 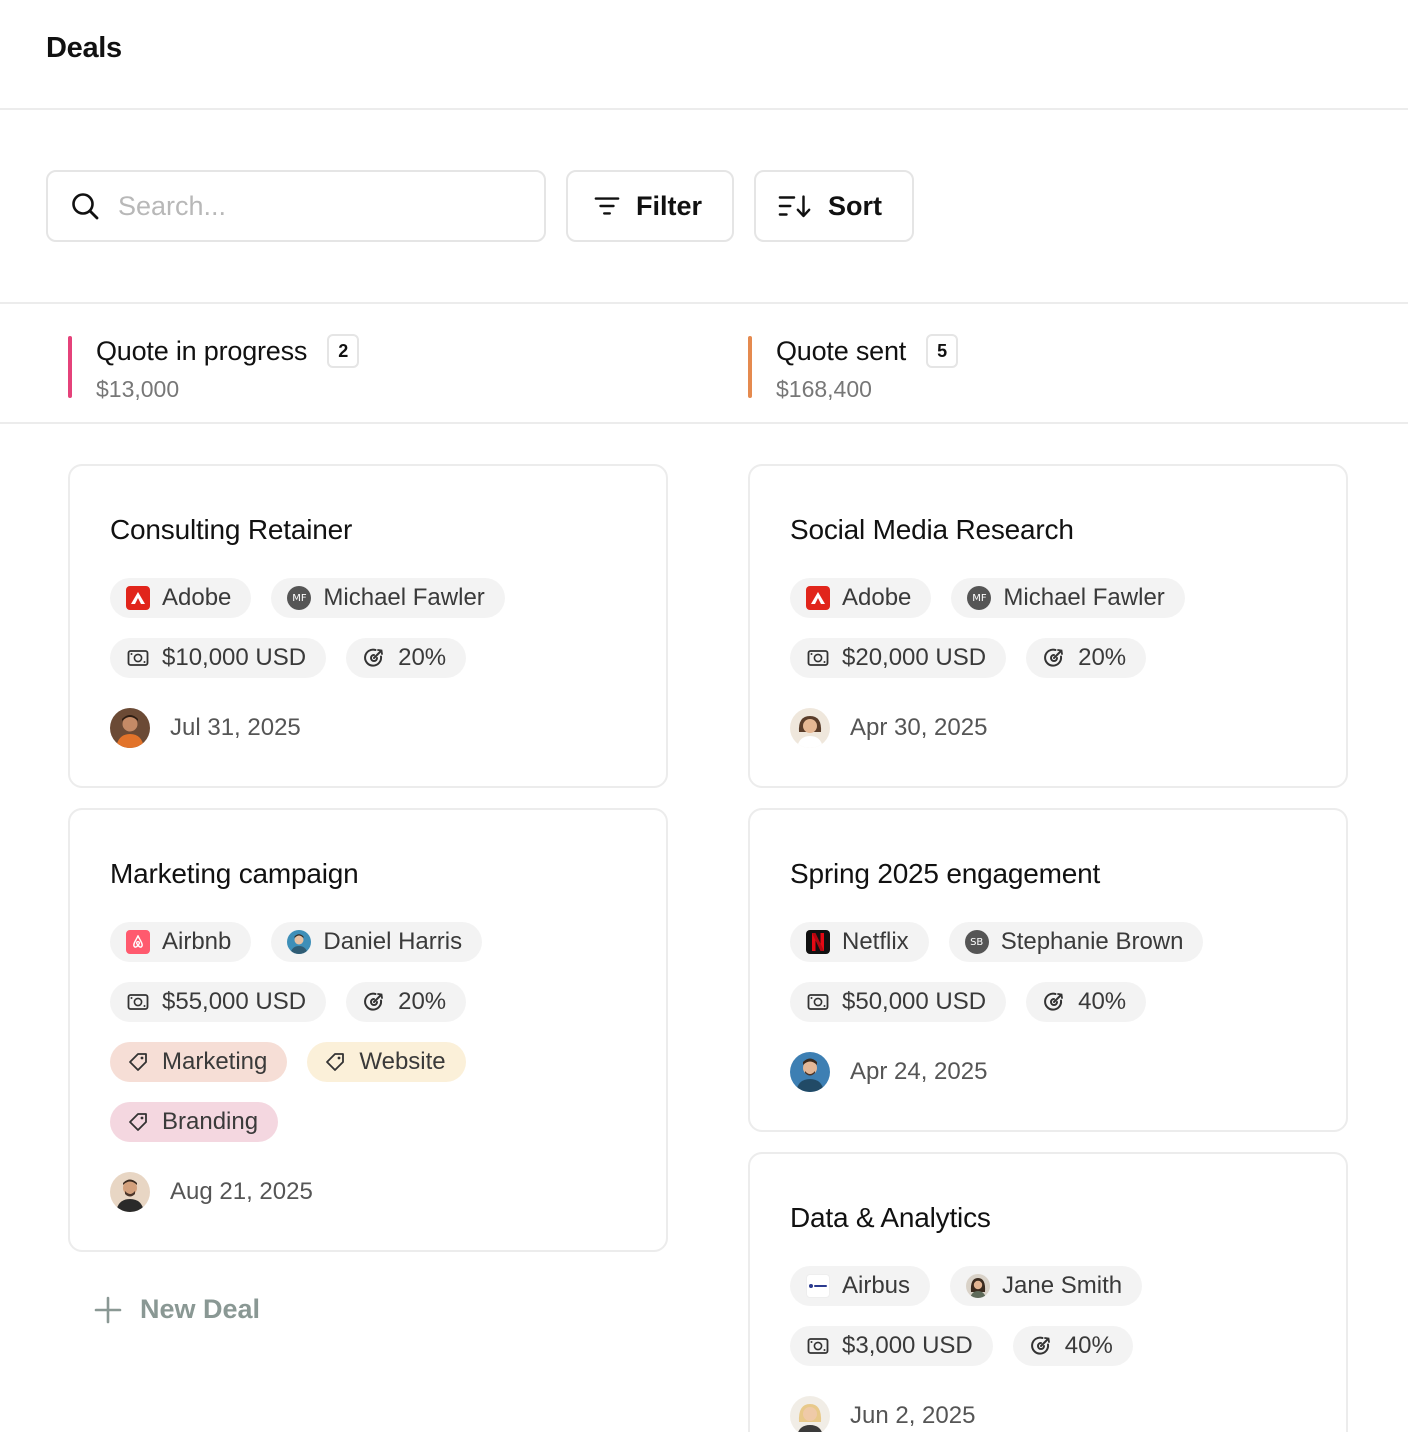 I want to click on company-chip: Airbnb, so click(x=181, y=942).